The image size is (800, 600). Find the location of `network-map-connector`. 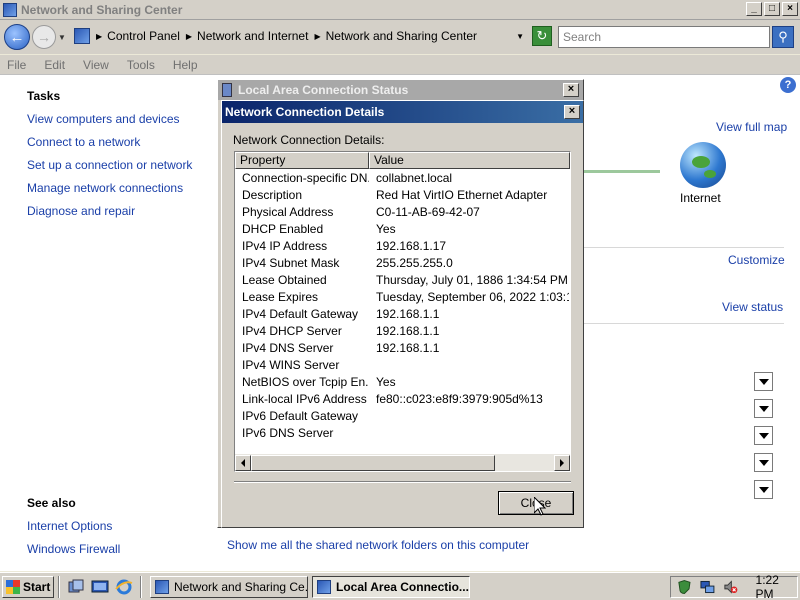

network-map-connector is located at coordinates (622, 171).